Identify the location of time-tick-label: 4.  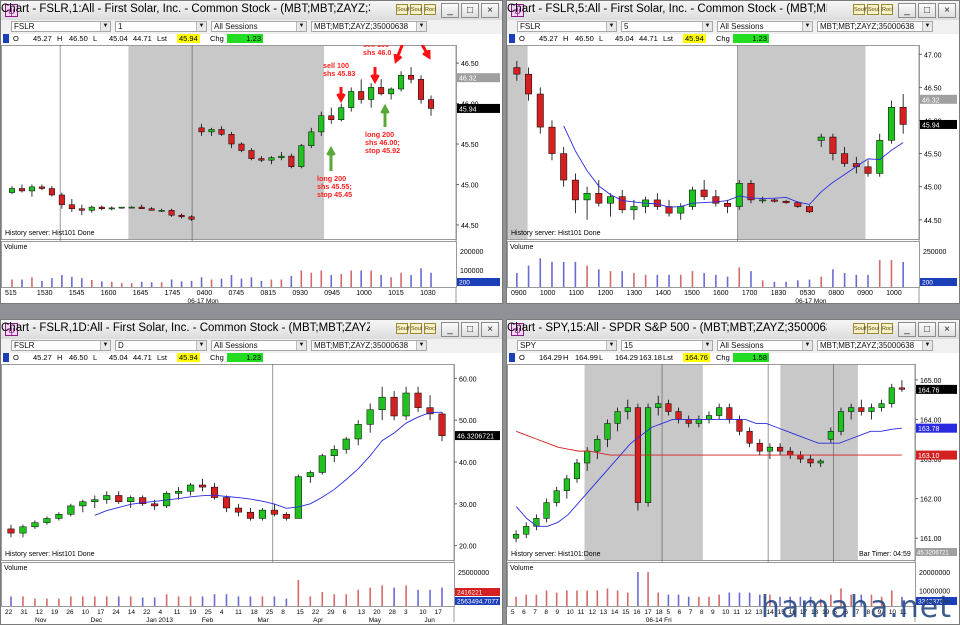
(160, 612).